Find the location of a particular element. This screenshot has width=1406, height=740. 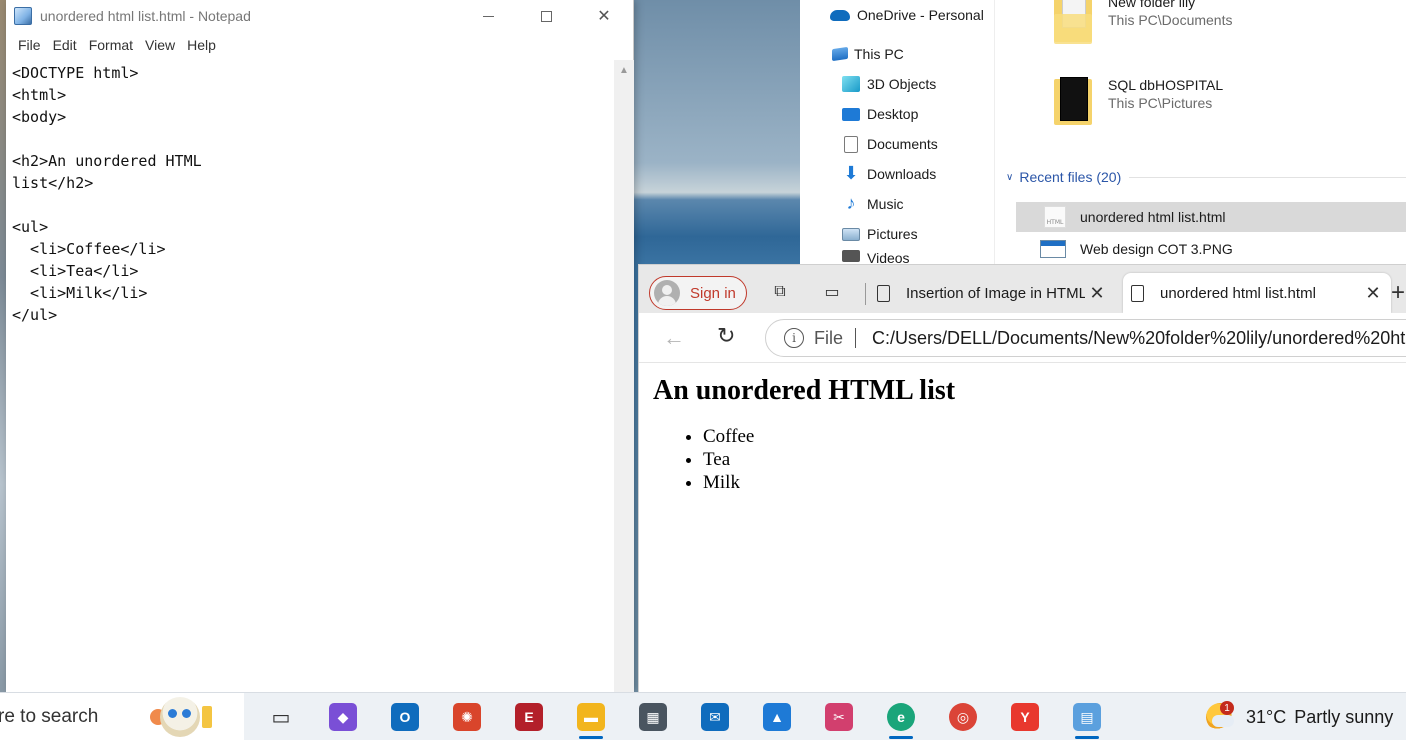

taskbar-app-mail: ✉ is located at coordinates (715, 716).